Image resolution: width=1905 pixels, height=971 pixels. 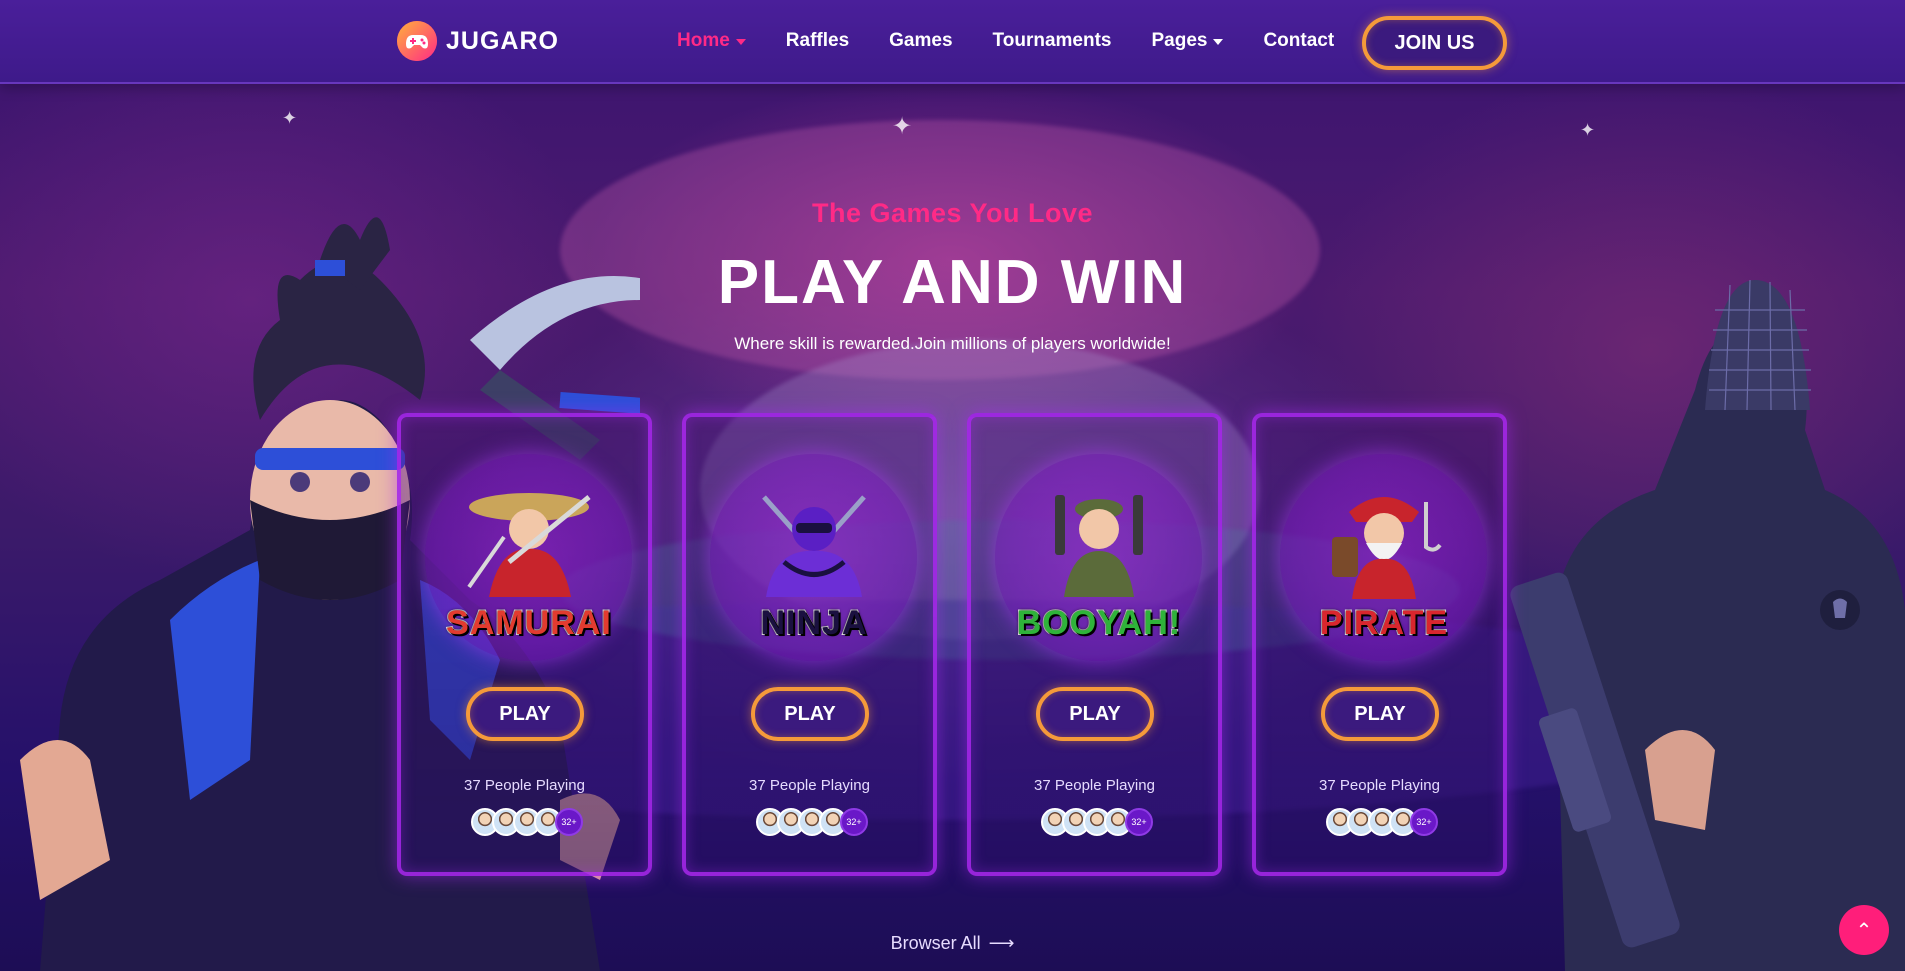 I want to click on nav-item-label: Home, so click(x=703, y=40).